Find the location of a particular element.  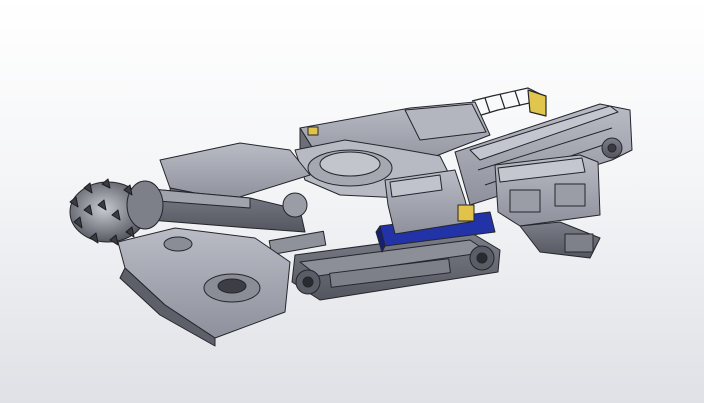

rear-power-pack is located at coordinates (547, 190).